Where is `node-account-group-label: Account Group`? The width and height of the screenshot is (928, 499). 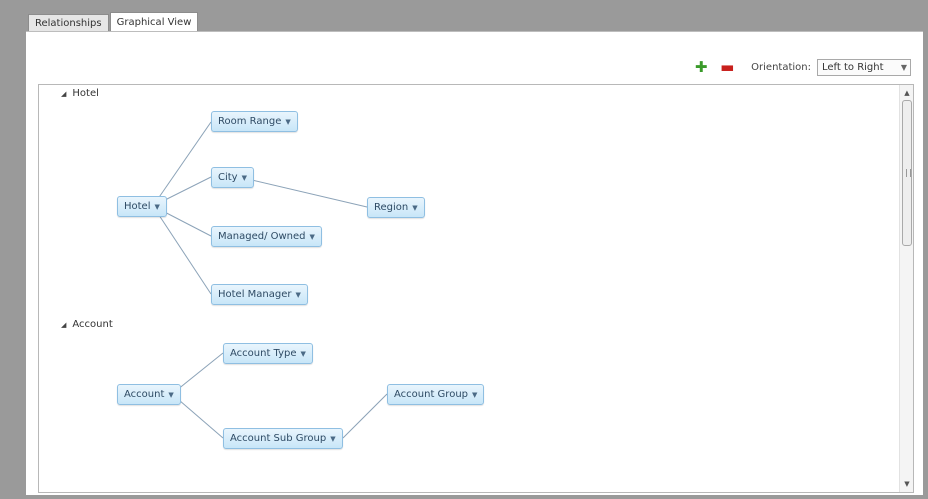 node-account-group-label: Account Group is located at coordinates (431, 394).